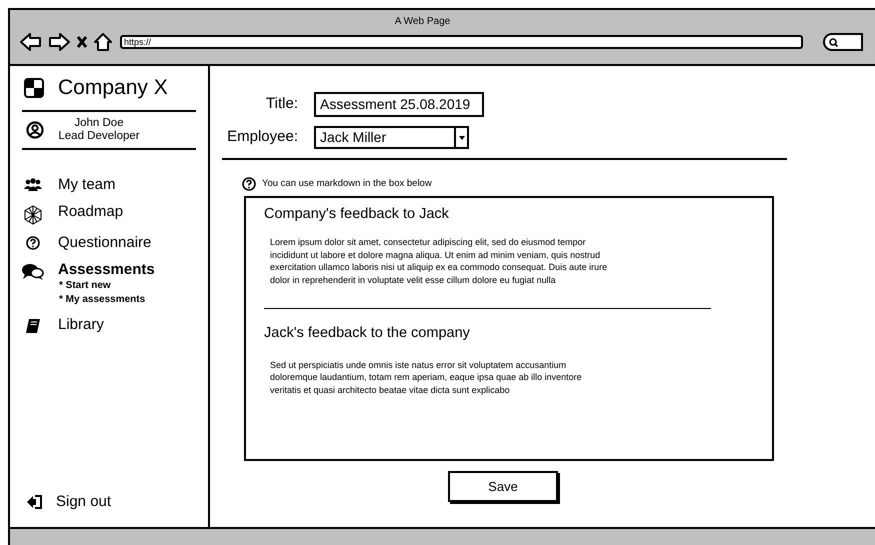  Describe the element at coordinates (31, 42) in the screenshot. I see `back-icon` at that location.